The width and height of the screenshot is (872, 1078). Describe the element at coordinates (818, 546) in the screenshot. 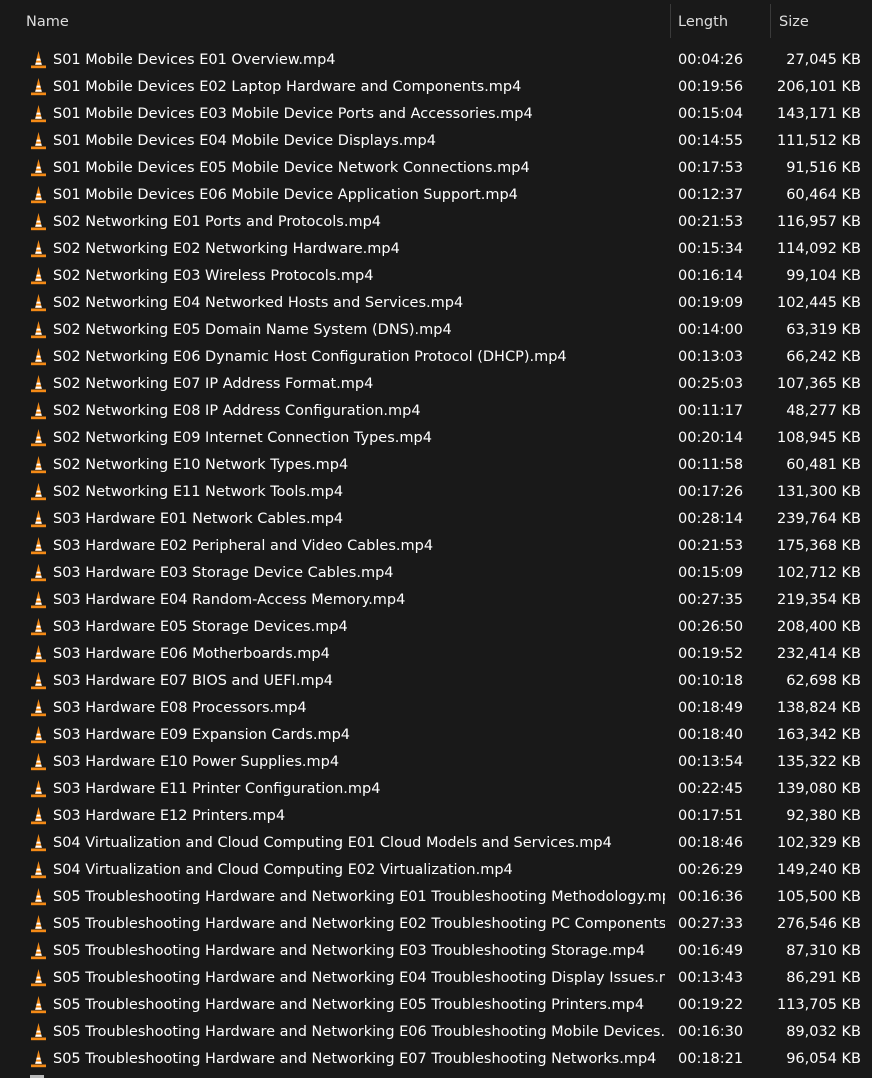

I see `file-size: 175,368 KB` at that location.